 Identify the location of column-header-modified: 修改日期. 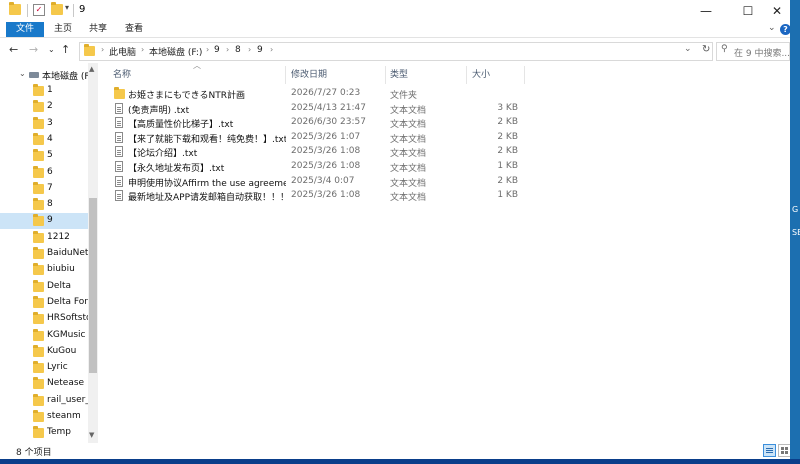
(309, 75).